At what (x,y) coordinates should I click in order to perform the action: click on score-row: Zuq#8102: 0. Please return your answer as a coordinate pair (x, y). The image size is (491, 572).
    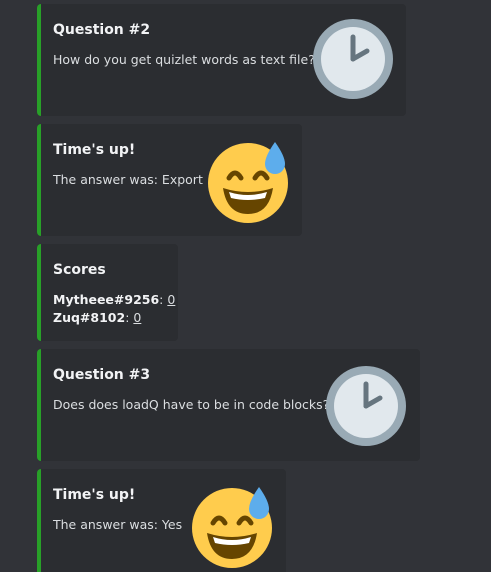
    Looking at the image, I should click on (114, 318).